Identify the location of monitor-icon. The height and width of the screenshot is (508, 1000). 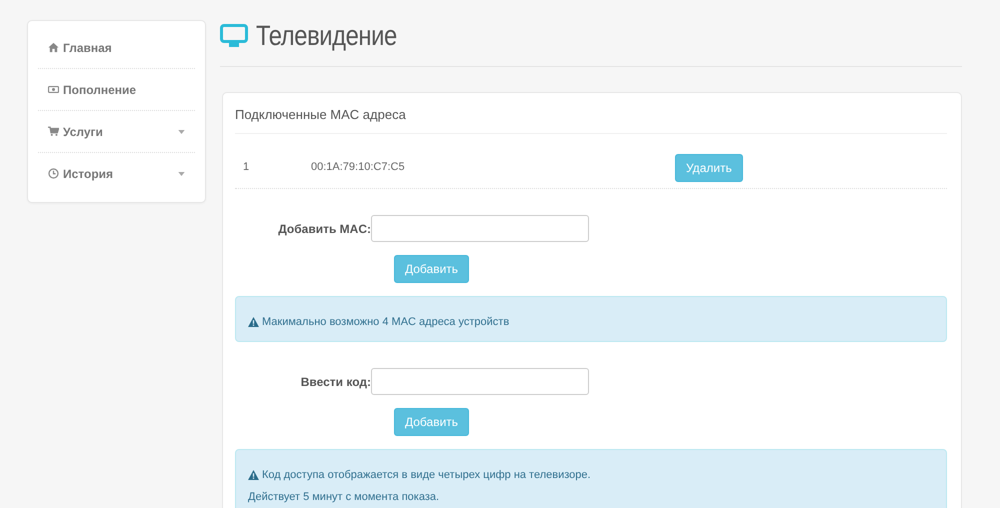
(234, 36).